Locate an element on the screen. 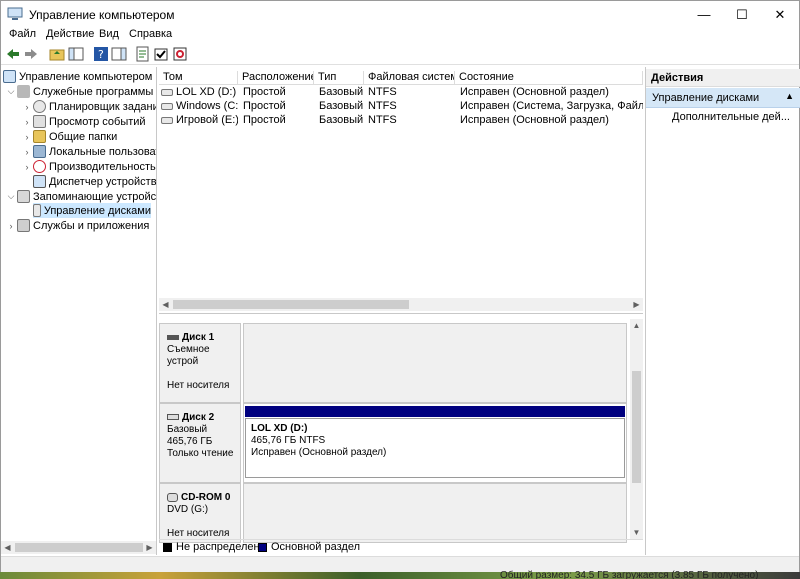 This screenshot has width=800, height=579. tree-item-label: Планировщик заданий is located at coordinates (103, 106).